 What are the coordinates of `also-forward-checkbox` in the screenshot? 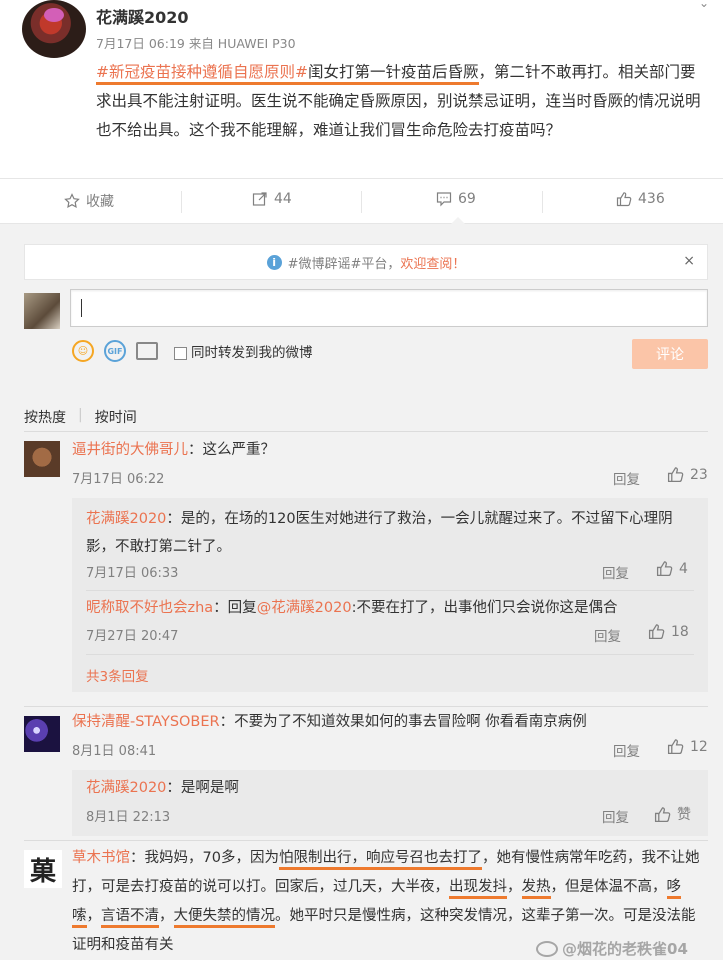 It's located at (180, 353).